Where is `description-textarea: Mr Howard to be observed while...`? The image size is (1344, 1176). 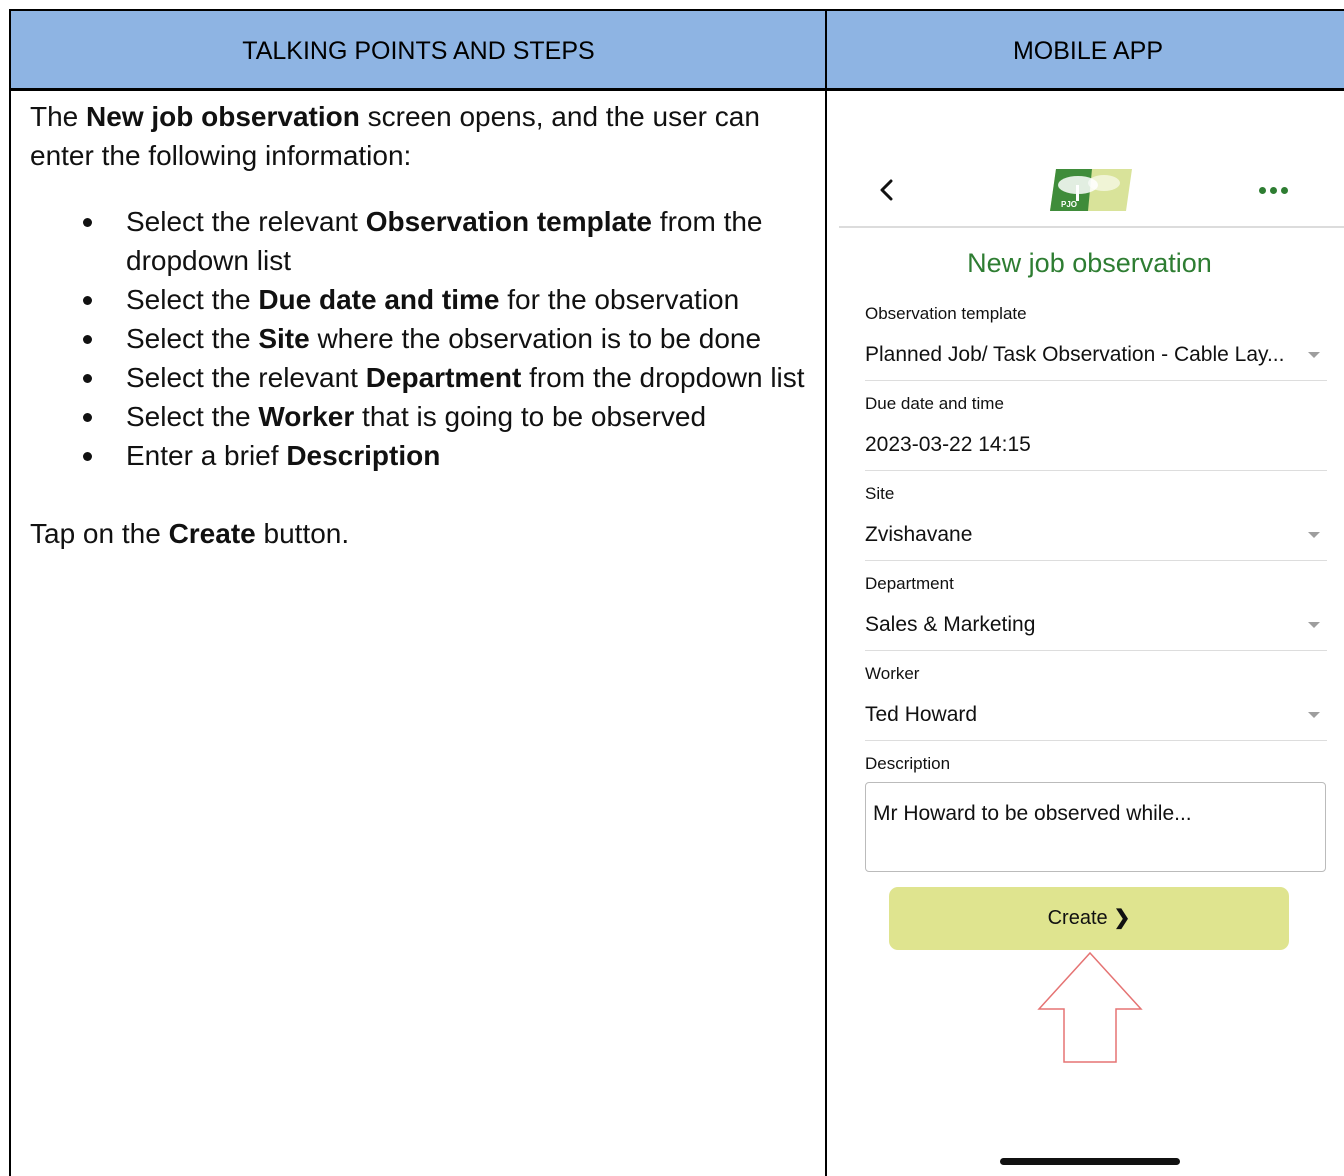
description-textarea: Mr Howard to be observed while... is located at coordinates (1095, 827).